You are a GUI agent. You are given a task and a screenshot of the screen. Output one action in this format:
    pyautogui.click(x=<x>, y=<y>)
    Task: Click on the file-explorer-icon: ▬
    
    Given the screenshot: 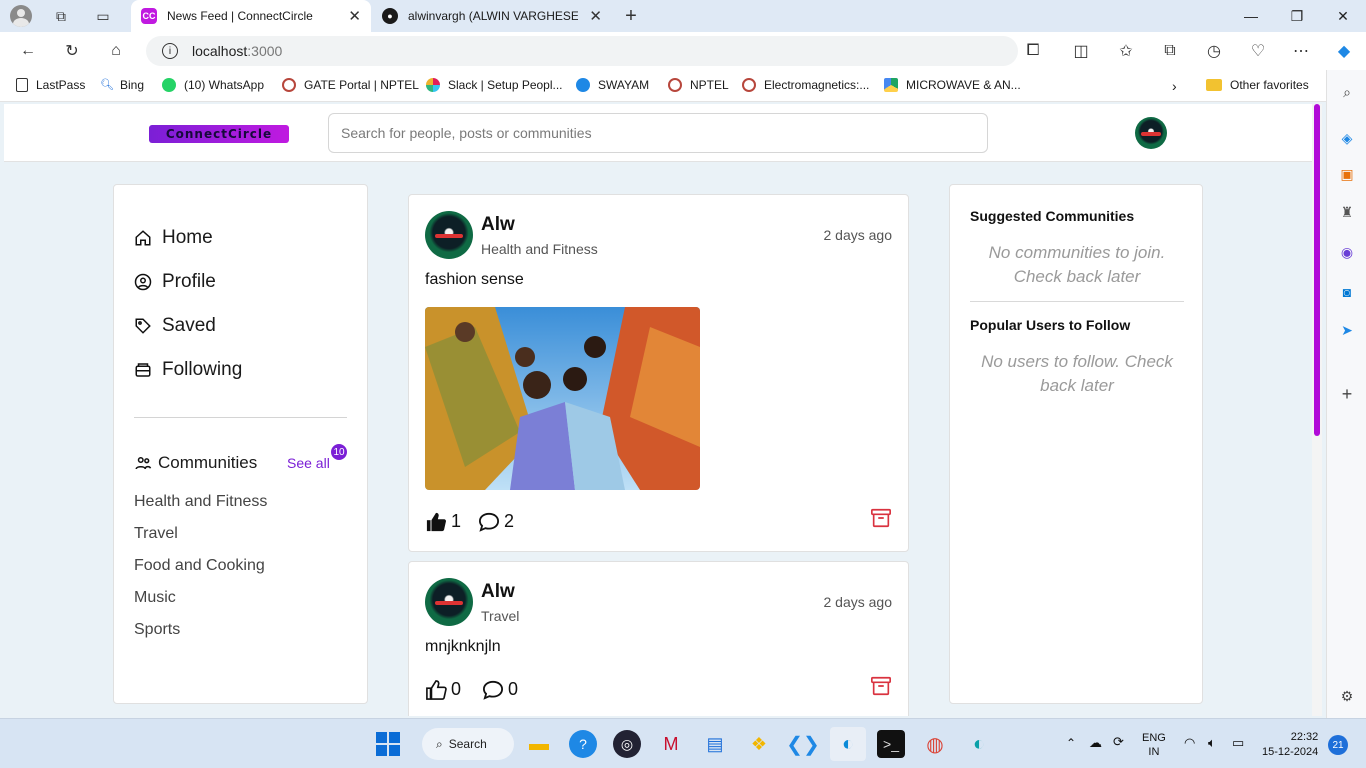 What is the action you would take?
    pyautogui.click(x=539, y=744)
    